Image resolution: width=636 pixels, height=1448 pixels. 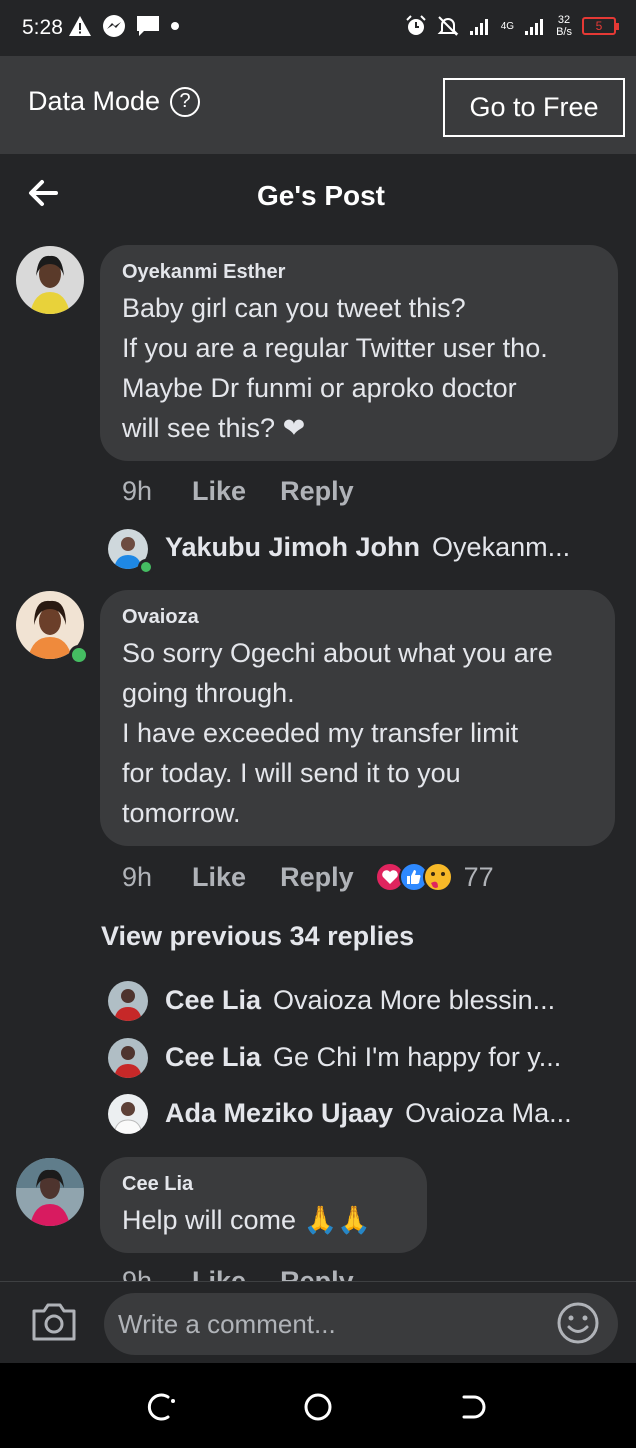 I want to click on battery-icon: 5, so click(x=600, y=26).